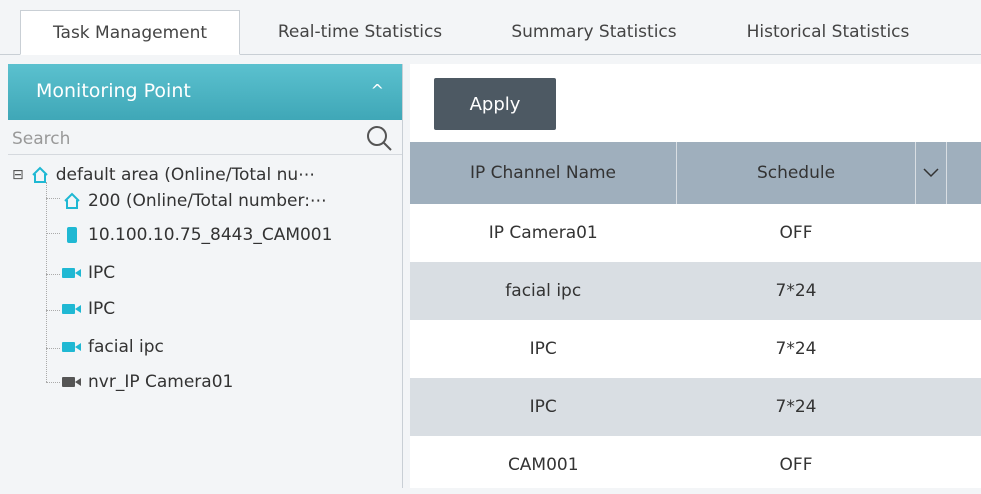 This screenshot has width=981, height=494. I want to click on device-icon, so click(72, 235).